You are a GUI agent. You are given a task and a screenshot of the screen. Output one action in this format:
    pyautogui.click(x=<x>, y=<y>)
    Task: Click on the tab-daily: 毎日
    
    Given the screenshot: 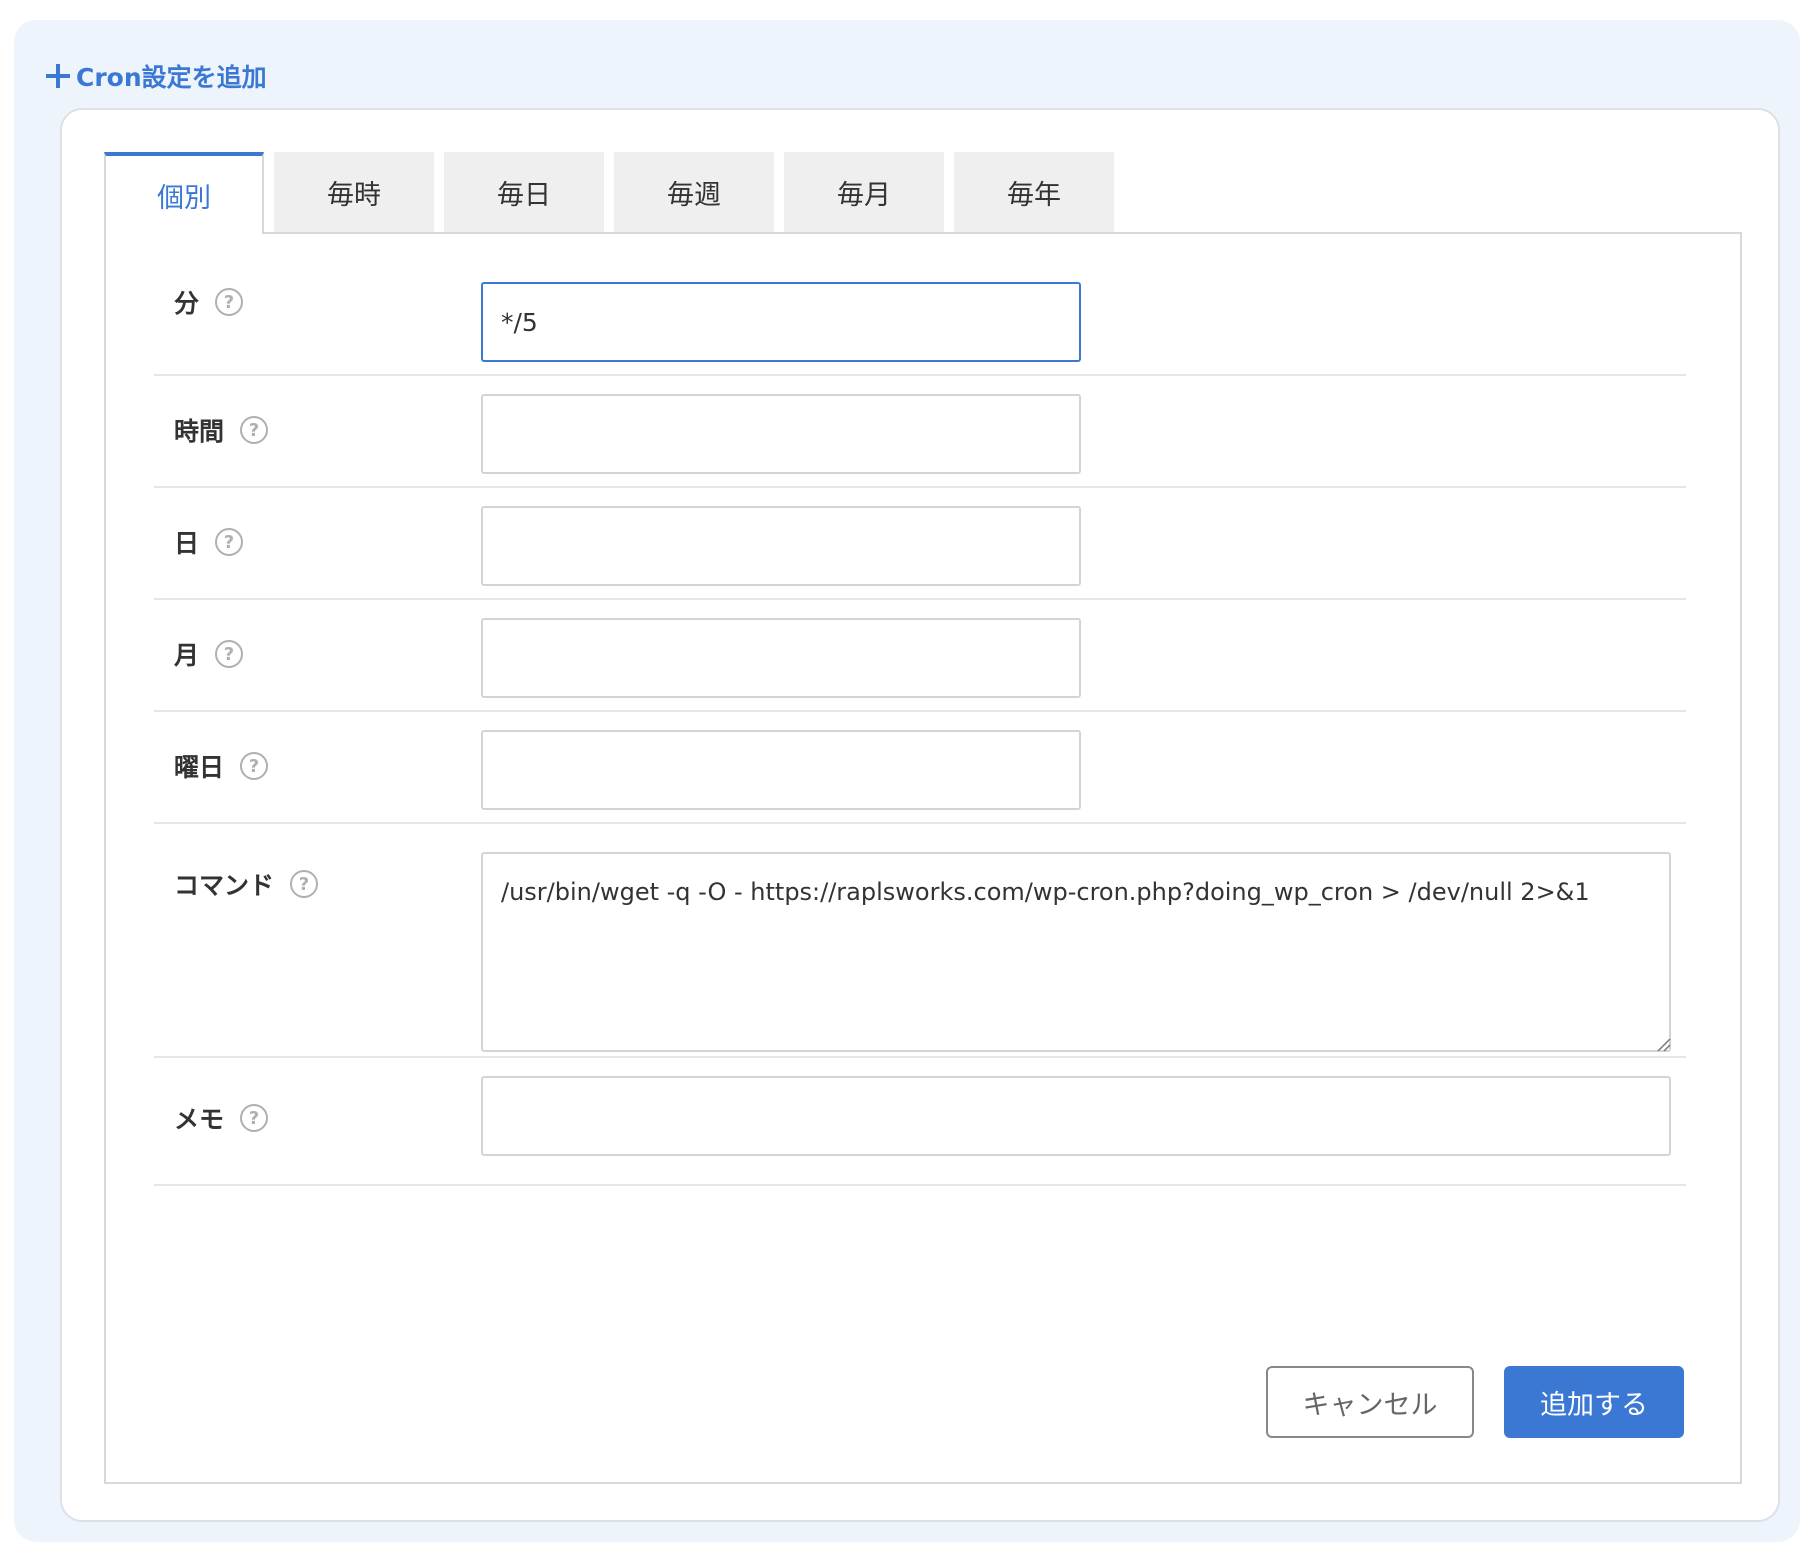 What is the action you would take?
    pyautogui.click(x=524, y=192)
    